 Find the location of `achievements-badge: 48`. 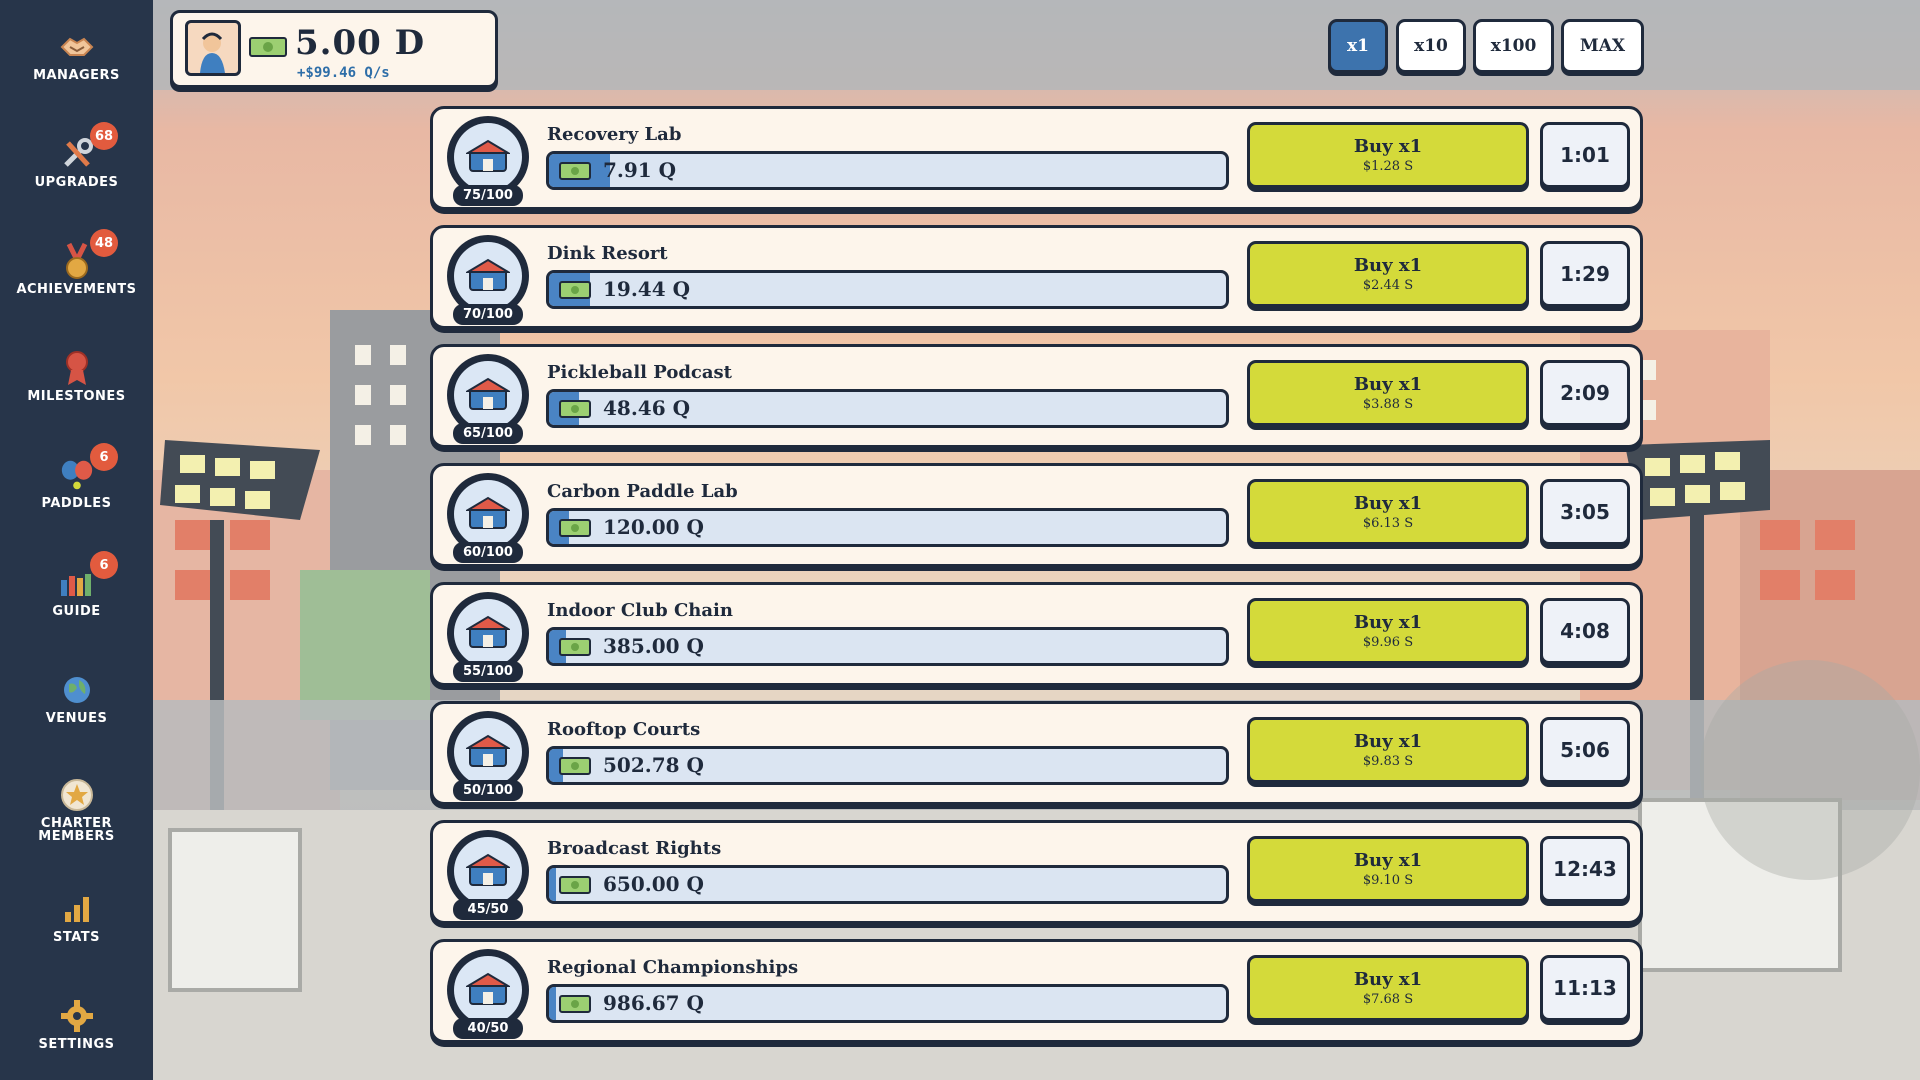

achievements-badge: 48 is located at coordinates (104, 243).